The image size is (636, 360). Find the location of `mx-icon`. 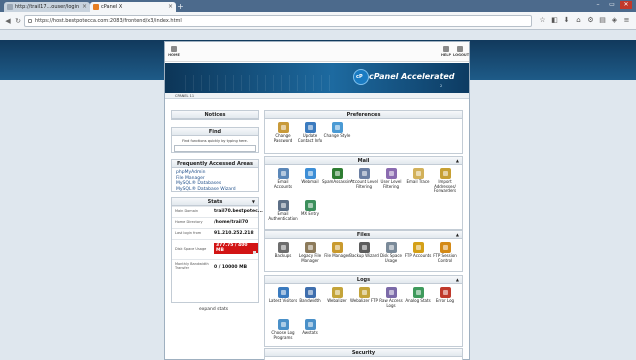

mx-icon is located at coordinates (310, 205).